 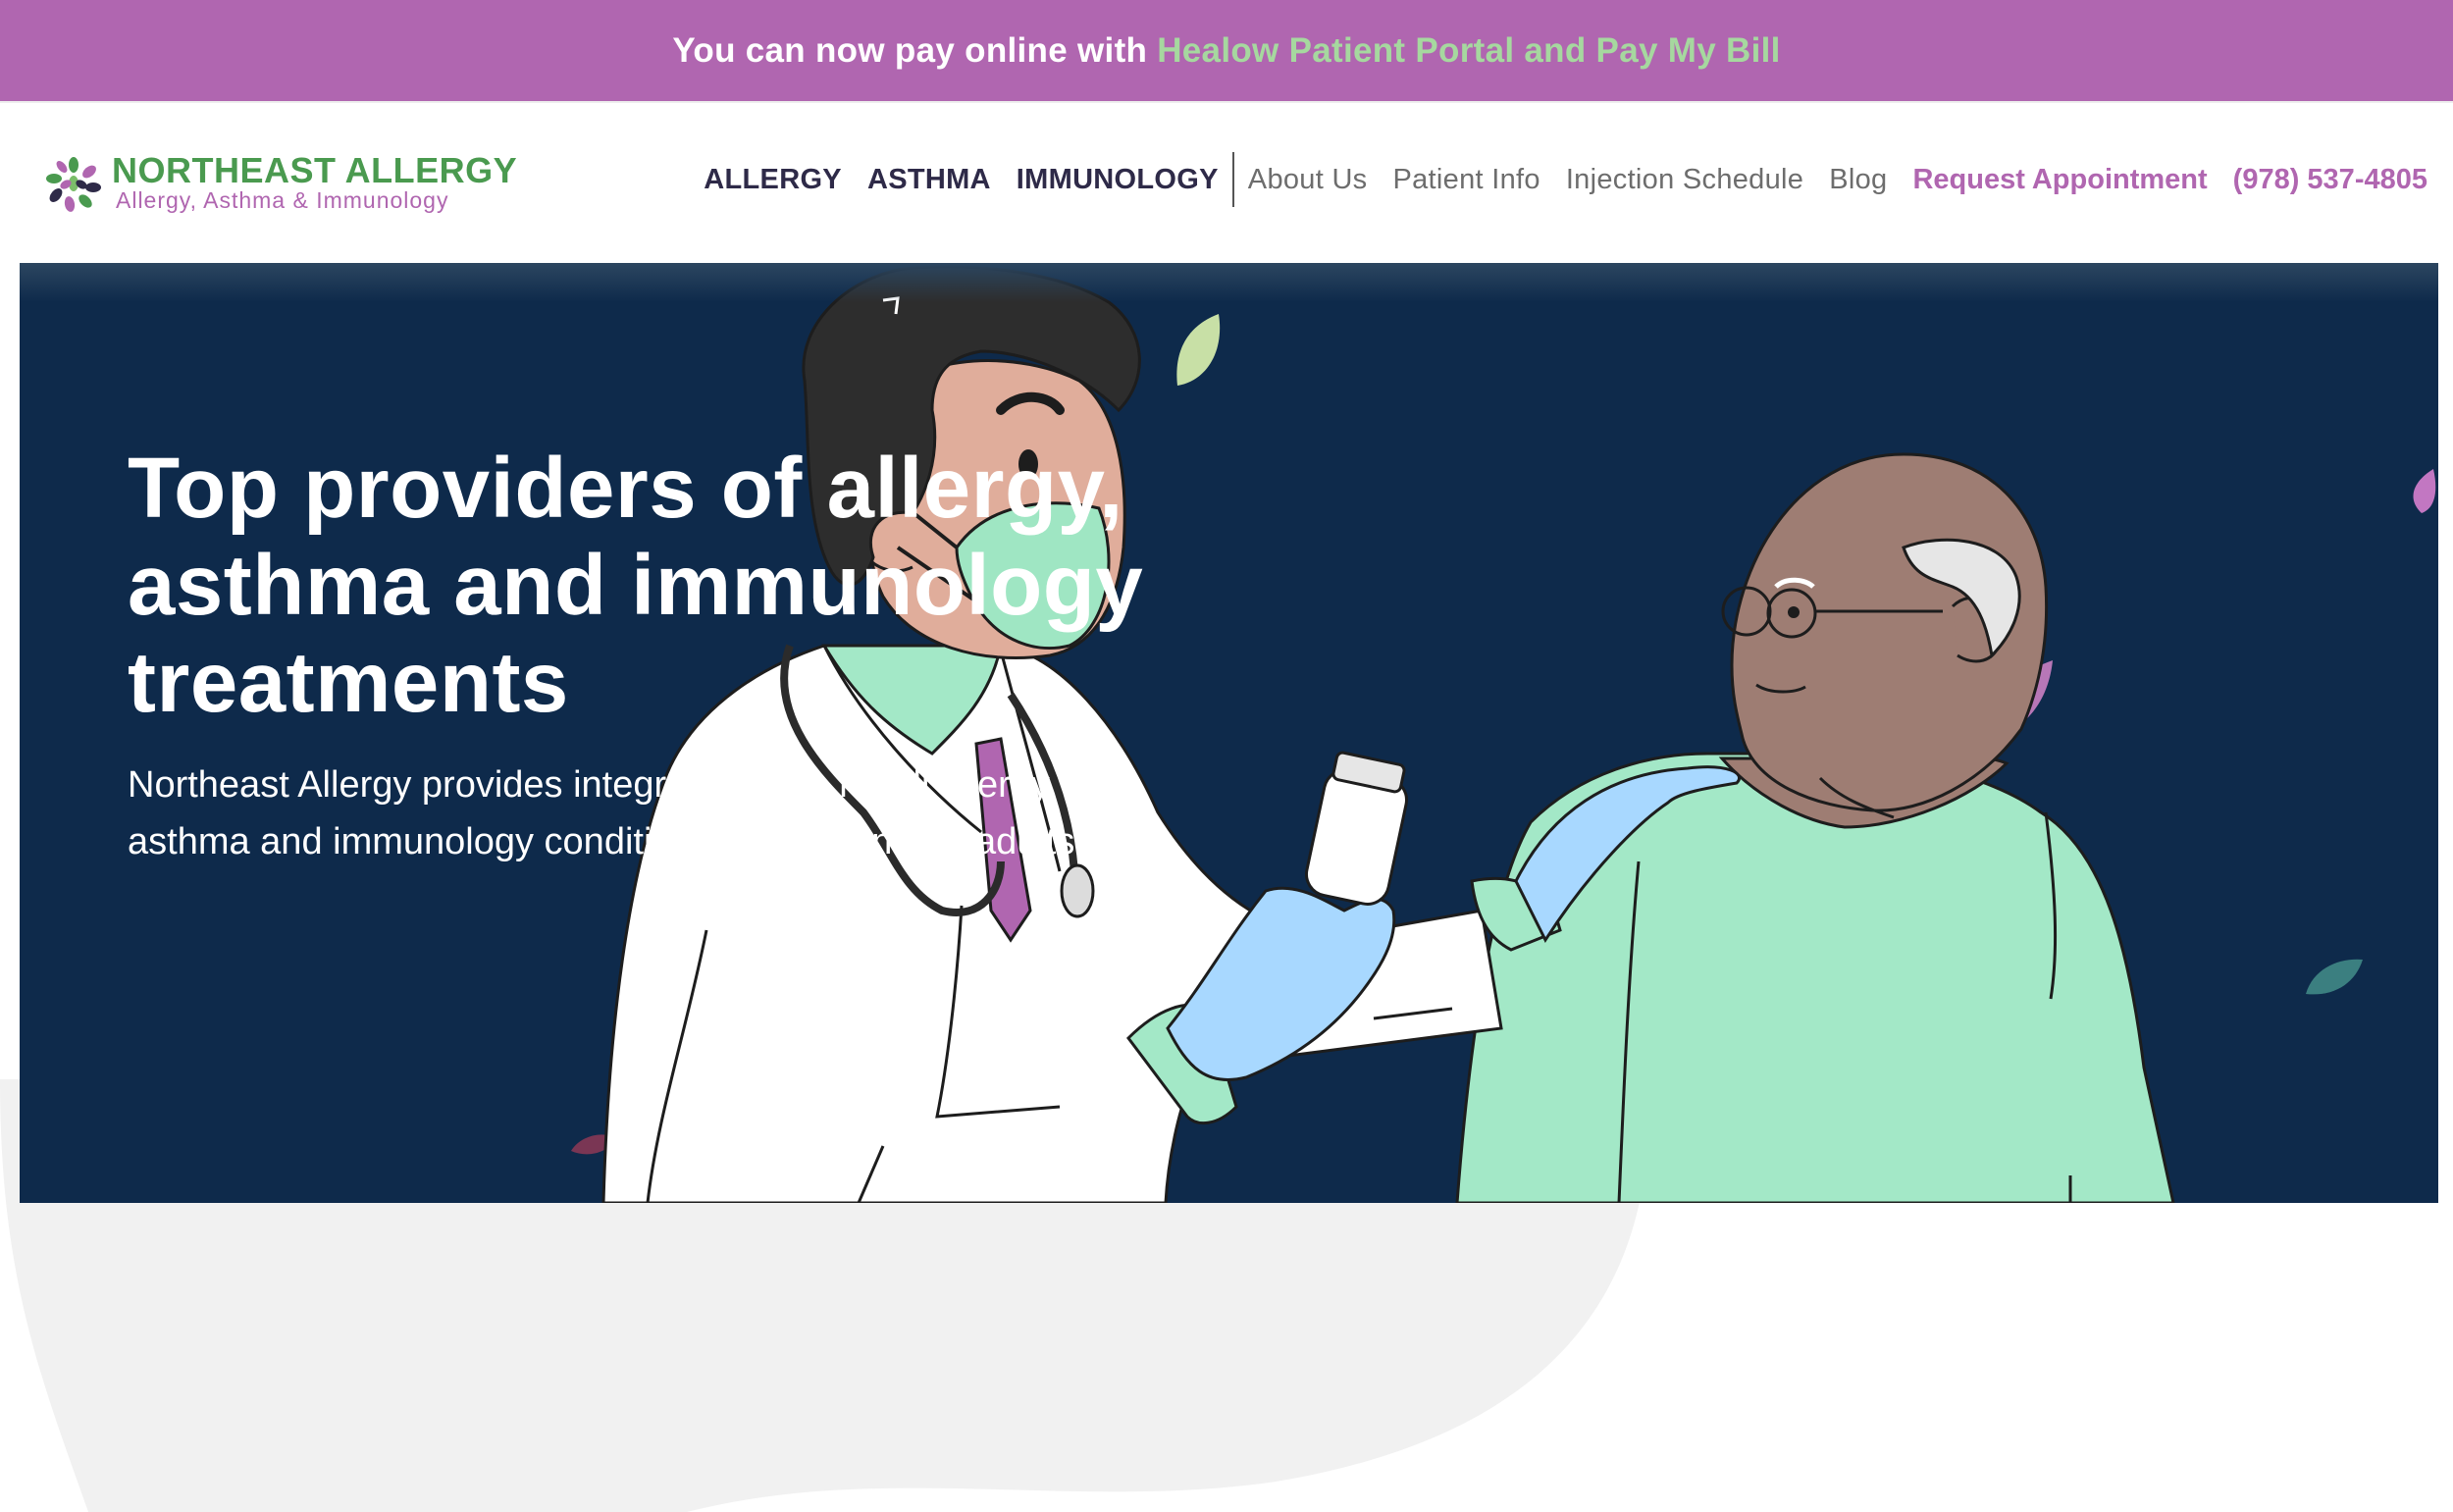 What do you see at coordinates (1308, 180) in the screenshot?
I see `nav-about-us: About Us` at bounding box center [1308, 180].